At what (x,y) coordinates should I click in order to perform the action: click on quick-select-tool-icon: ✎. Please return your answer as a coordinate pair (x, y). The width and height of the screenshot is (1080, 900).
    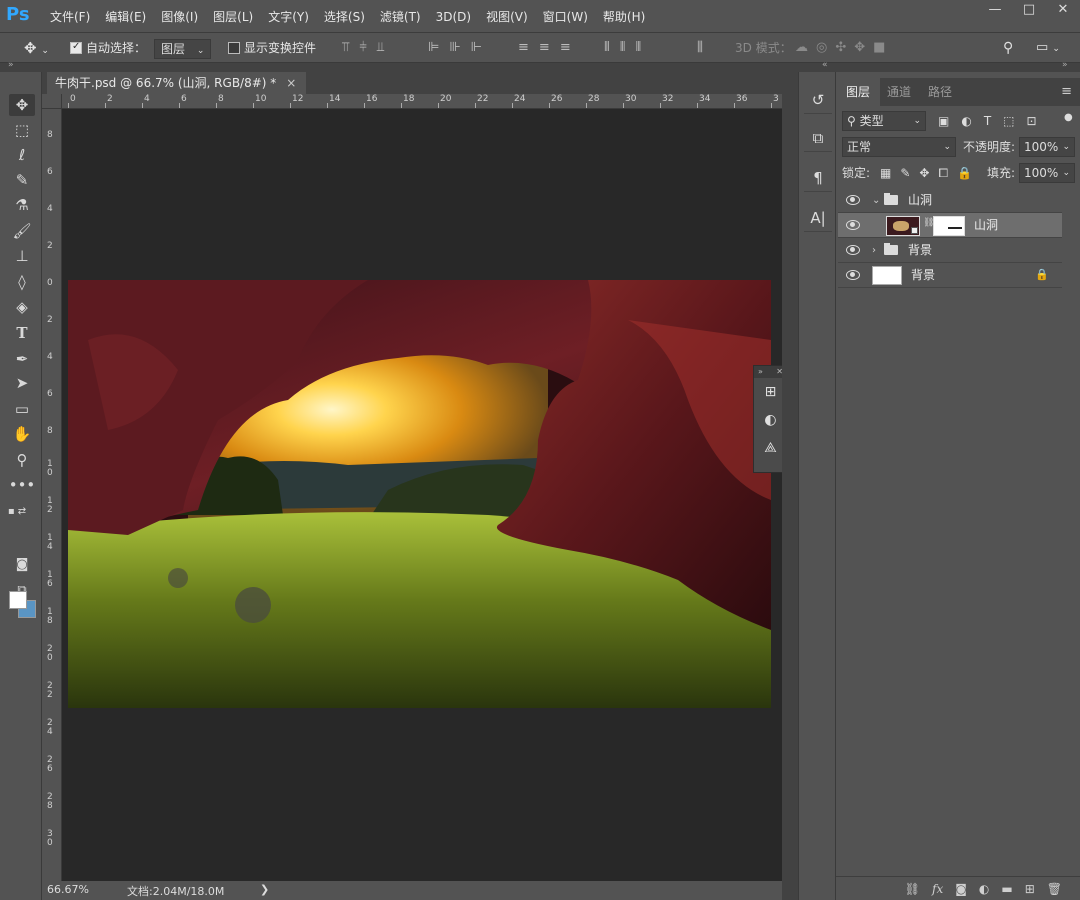
    Looking at the image, I should click on (22, 180).